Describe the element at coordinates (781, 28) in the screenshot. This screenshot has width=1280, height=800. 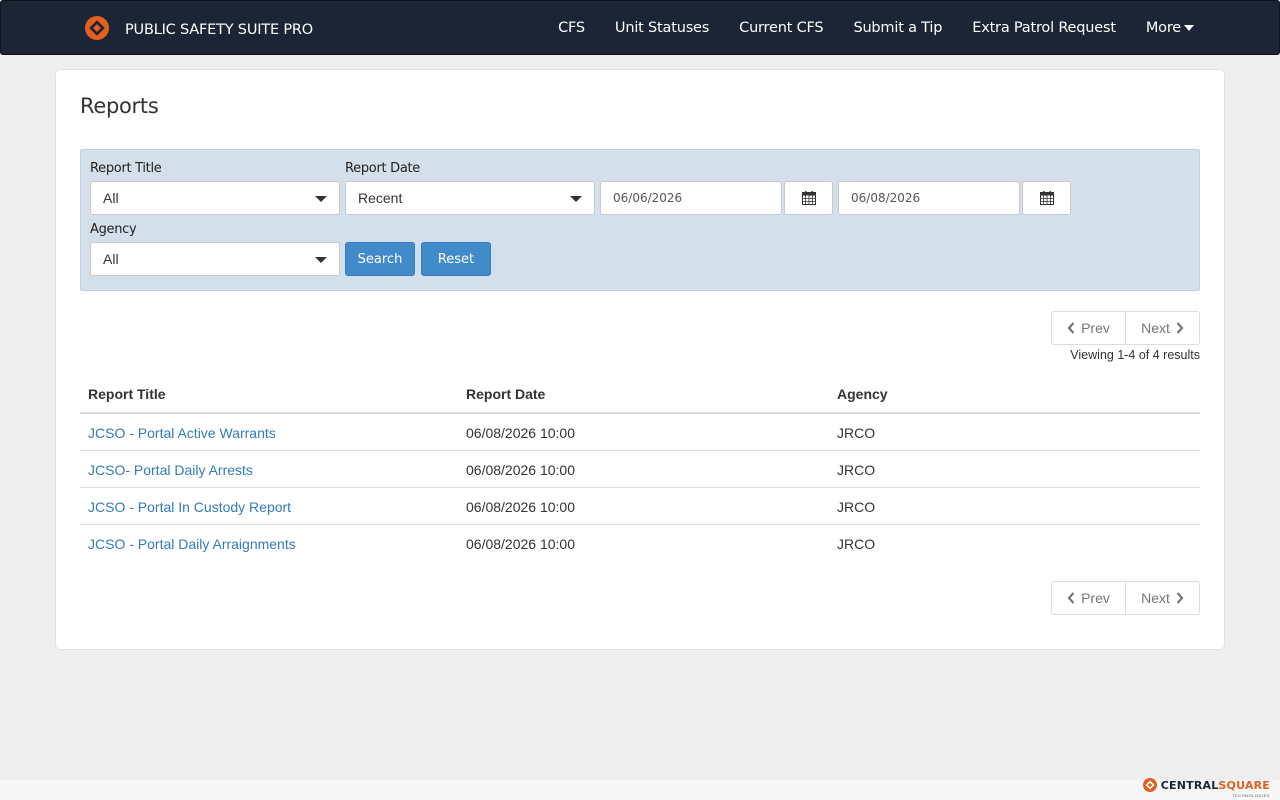
I see `nav-link-current-cfs: Current CFS` at that location.